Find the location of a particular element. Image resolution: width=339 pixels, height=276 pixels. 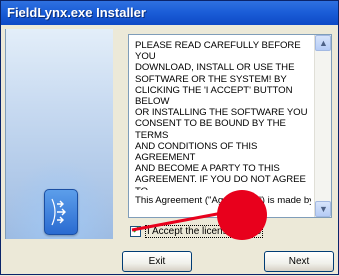

accept-checkbox: ✓ is located at coordinates (135, 231).